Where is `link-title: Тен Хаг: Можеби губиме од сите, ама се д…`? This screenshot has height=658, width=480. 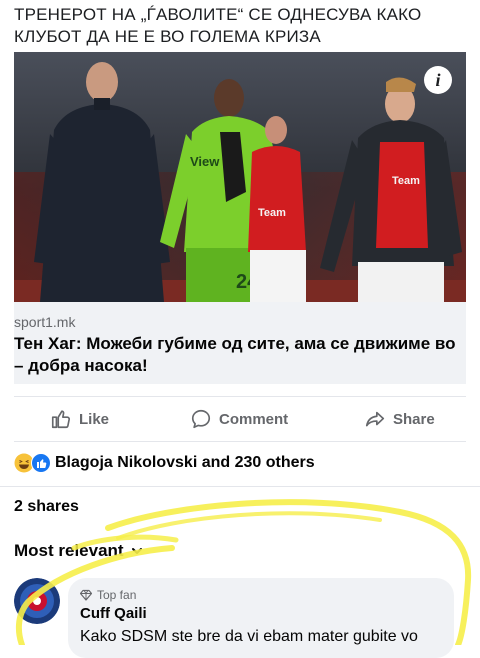 link-title: Тен Хаг: Можеби губиме од сите, ама се д… is located at coordinates (239, 355).